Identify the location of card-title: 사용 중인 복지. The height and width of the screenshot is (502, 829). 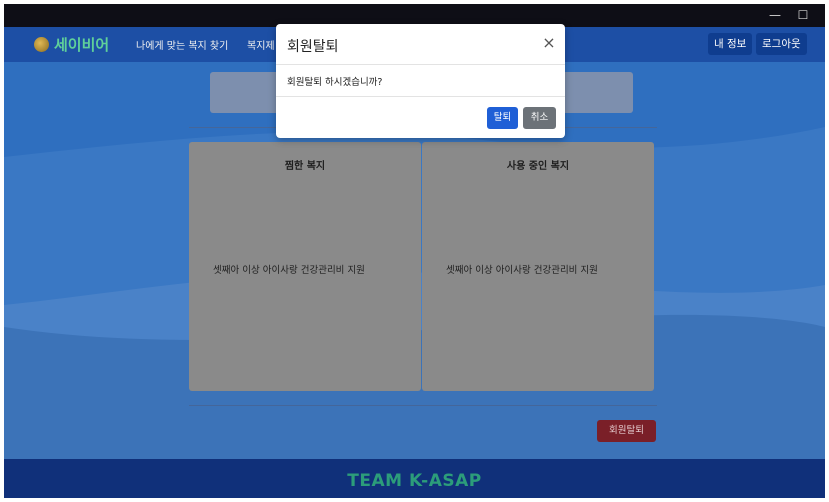
(538, 166).